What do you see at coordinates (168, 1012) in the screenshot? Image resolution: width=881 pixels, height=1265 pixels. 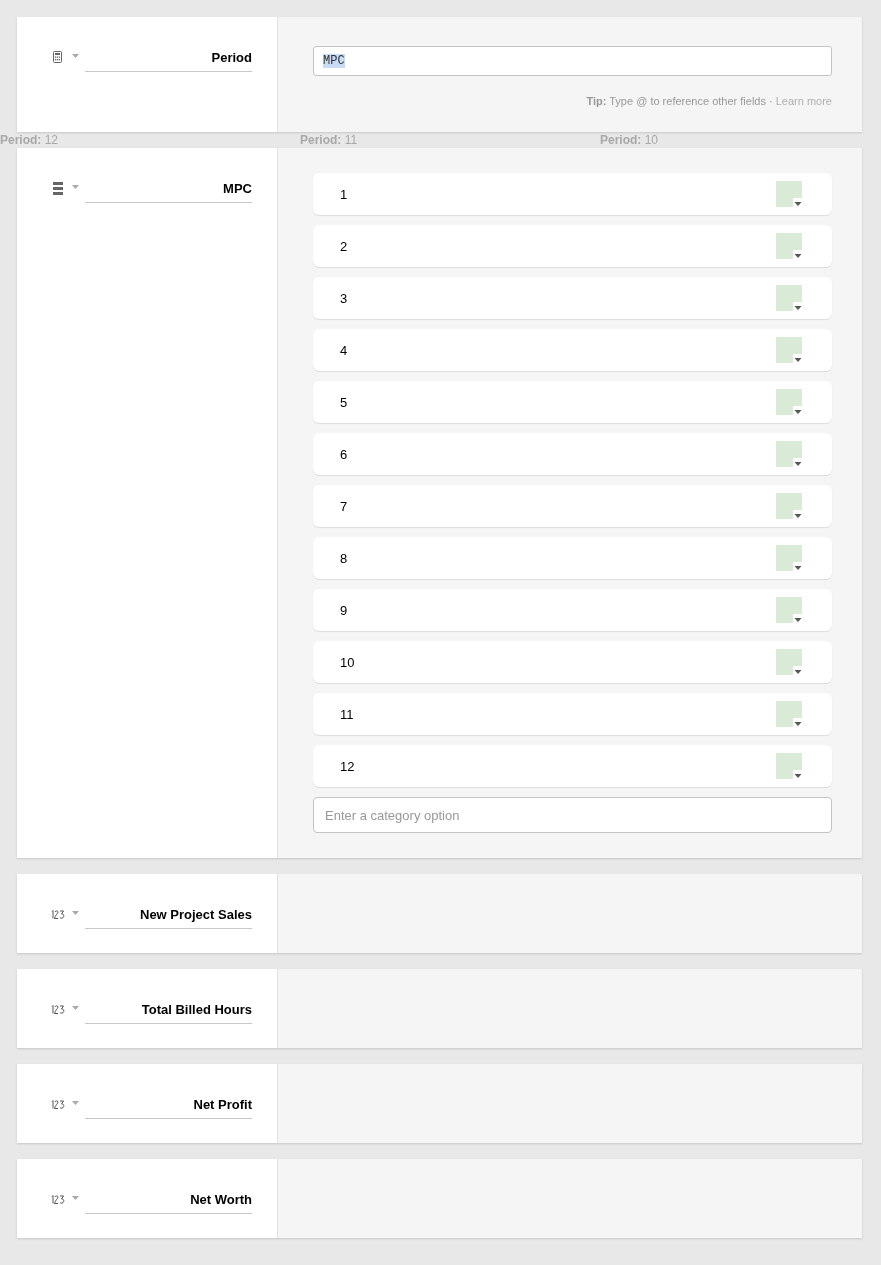 I see `field-name-input: Total Billed Hours` at bounding box center [168, 1012].